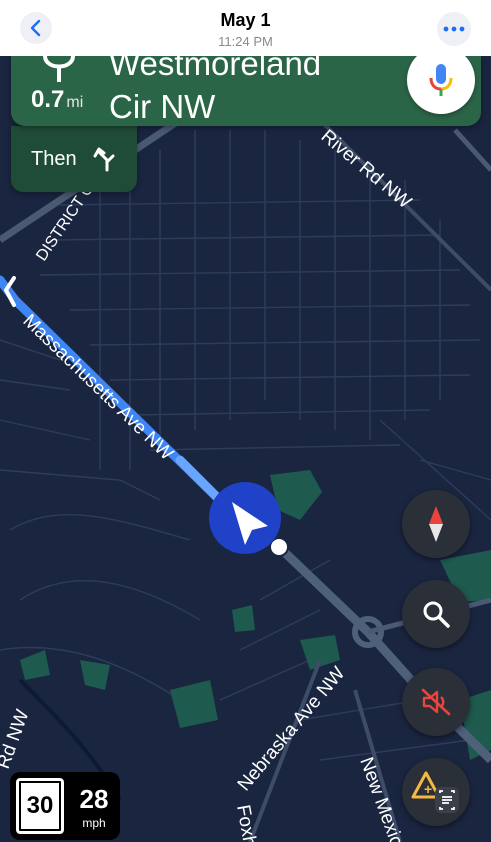 This screenshot has height=842, width=491. I want to click on report-incident-button: +, so click(436, 792).